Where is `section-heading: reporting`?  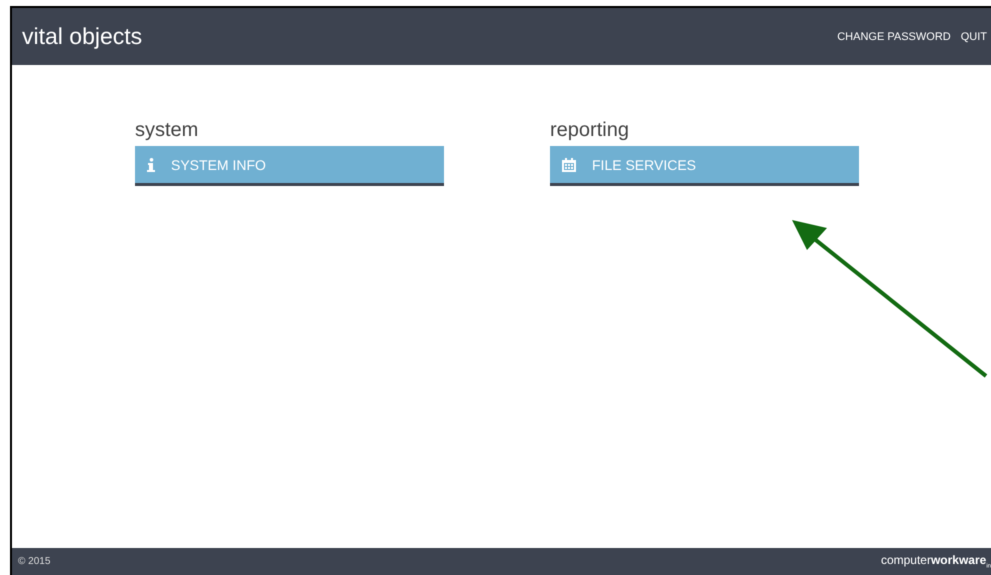
section-heading: reporting is located at coordinates (590, 130).